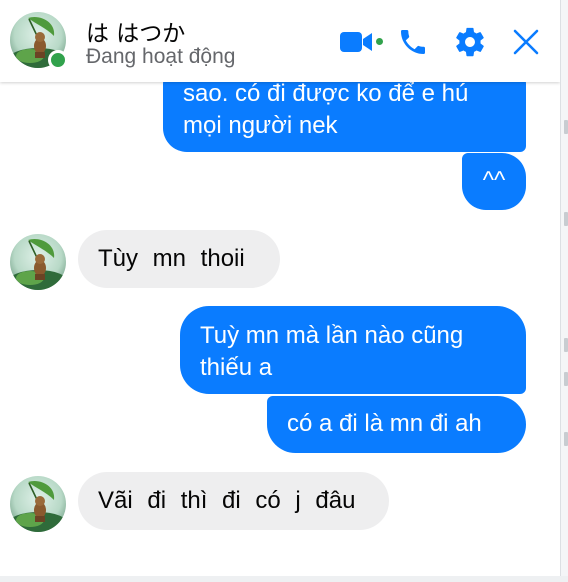 This screenshot has height=582, width=568. What do you see at coordinates (135, 31) in the screenshot?
I see `contact-name: は はつか` at bounding box center [135, 31].